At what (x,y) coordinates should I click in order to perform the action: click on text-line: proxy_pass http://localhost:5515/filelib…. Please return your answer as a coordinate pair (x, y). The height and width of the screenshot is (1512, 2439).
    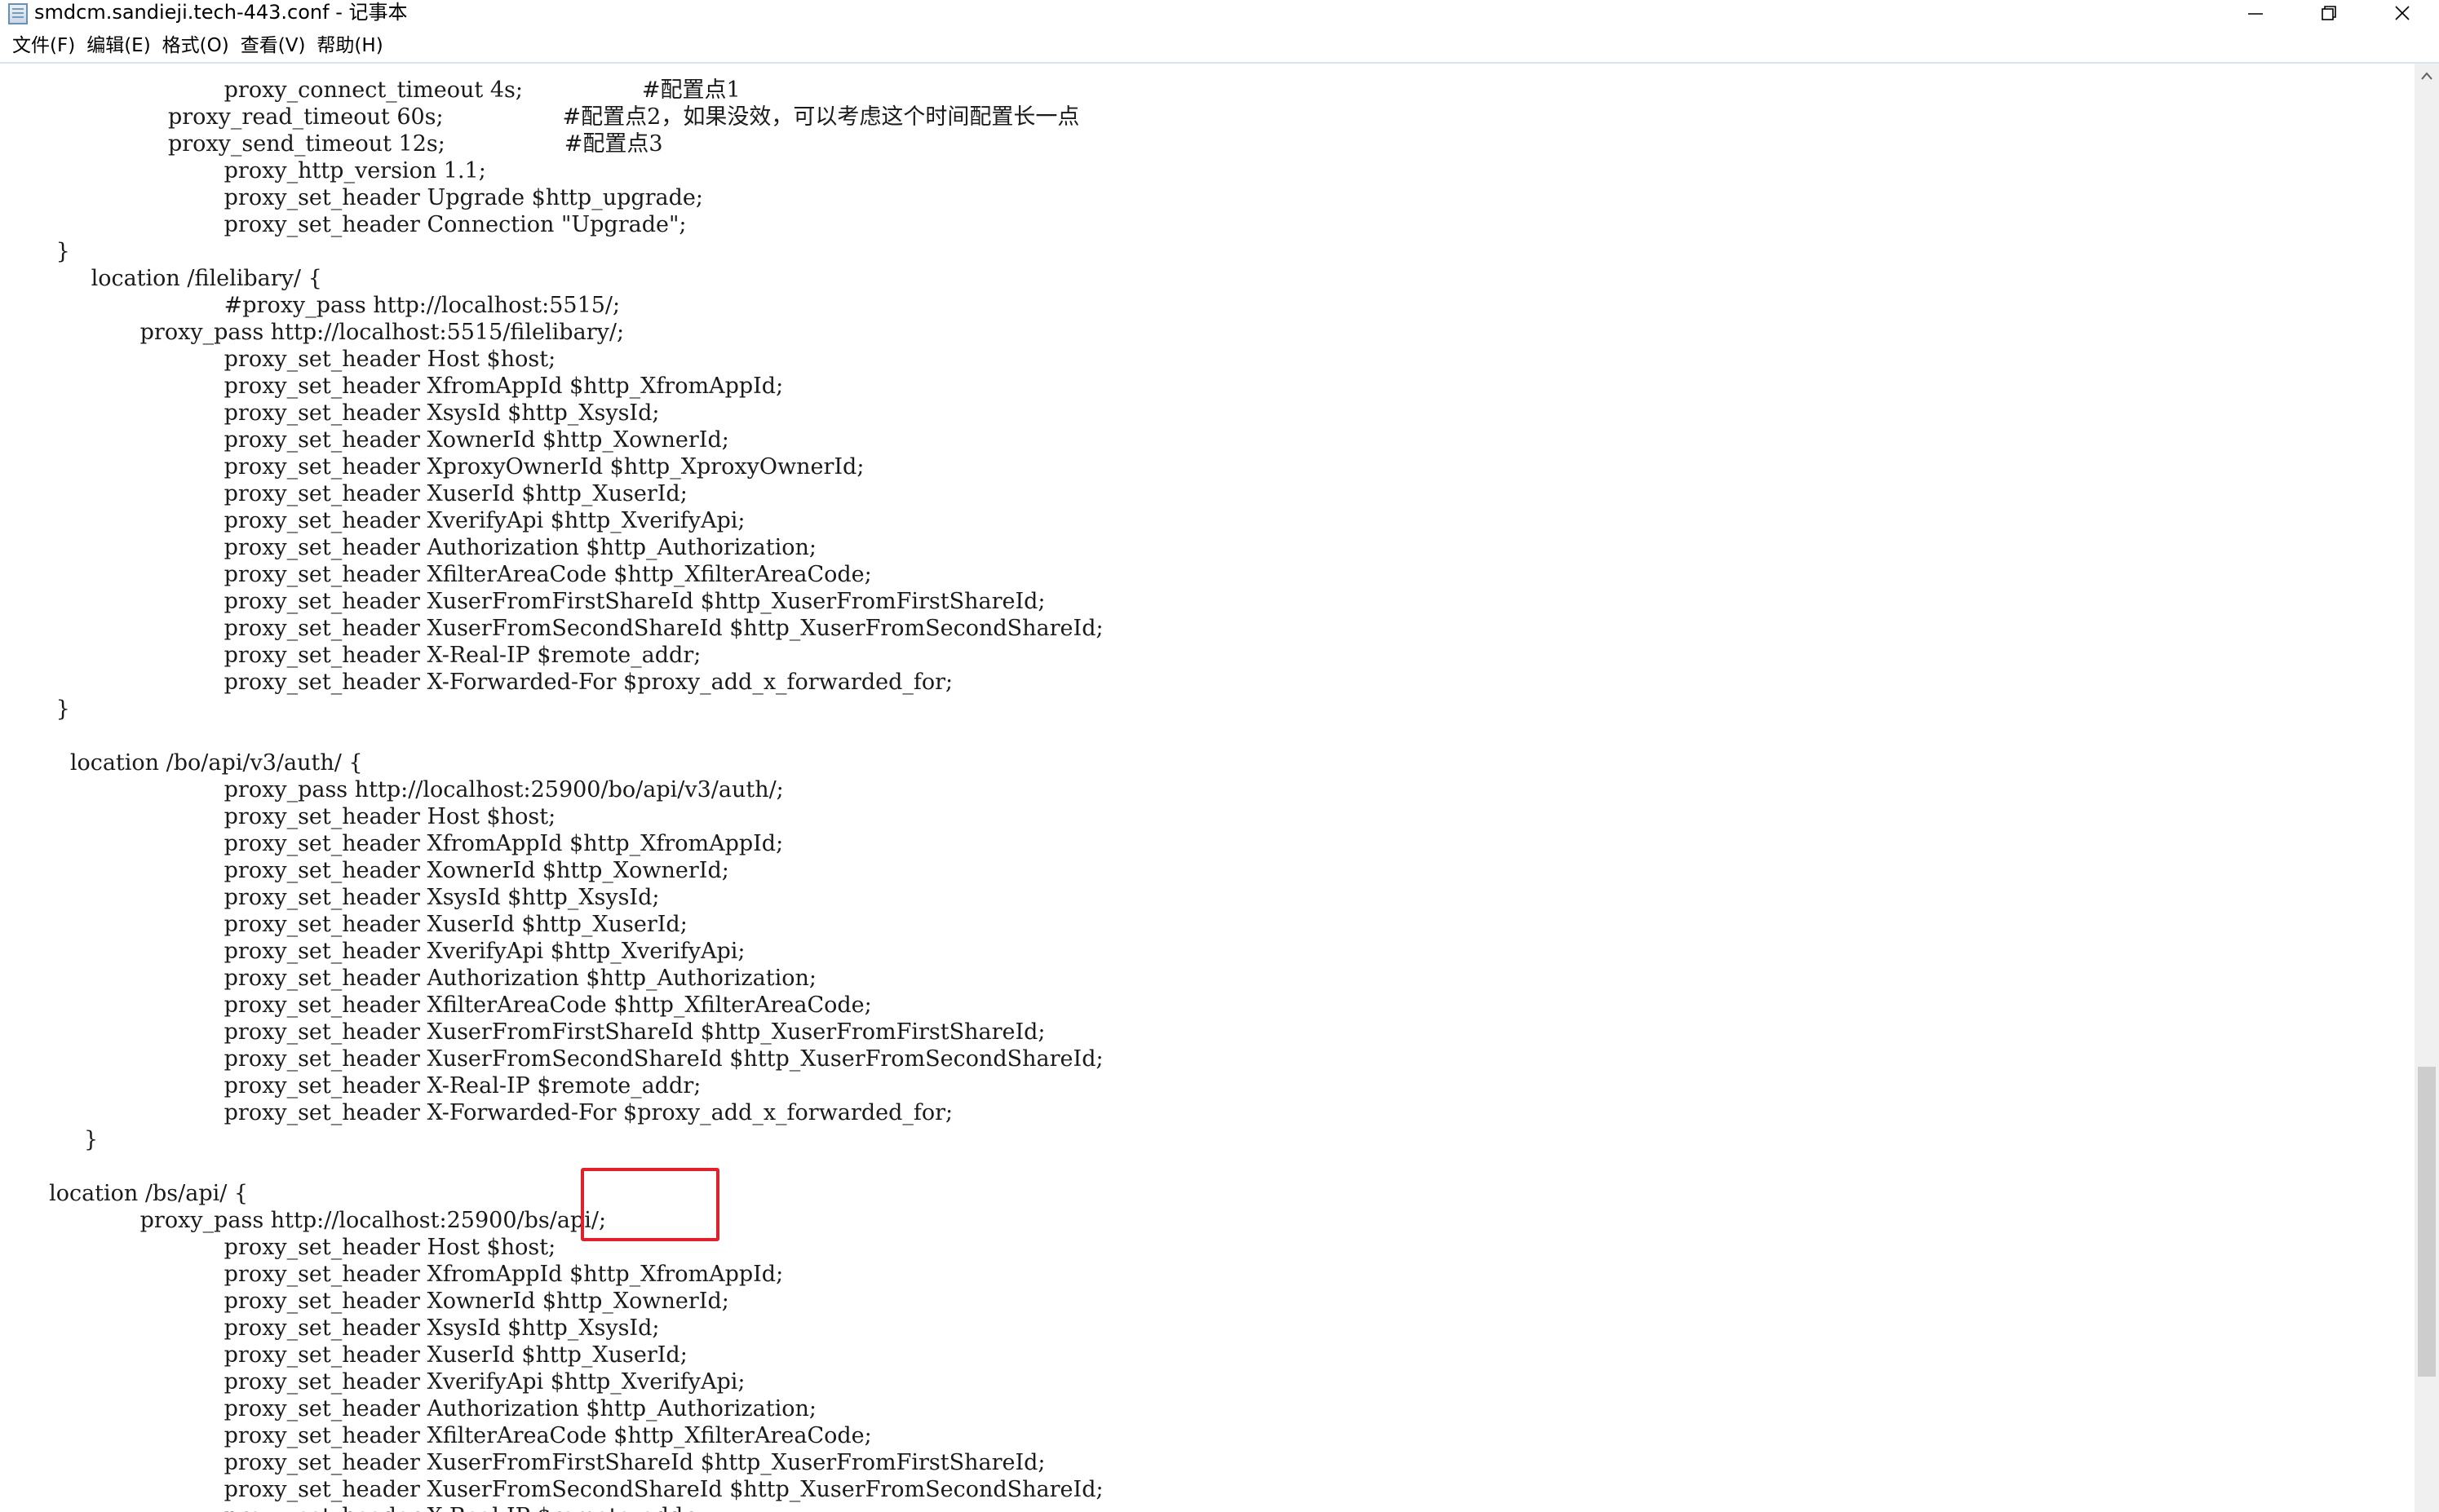
    Looking at the image, I should click on (312, 332).